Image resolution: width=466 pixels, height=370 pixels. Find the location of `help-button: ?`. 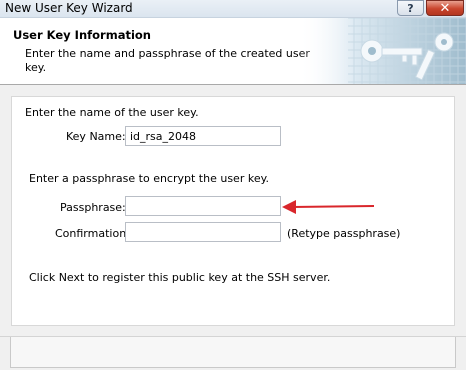

help-button: ? is located at coordinates (410, 8).